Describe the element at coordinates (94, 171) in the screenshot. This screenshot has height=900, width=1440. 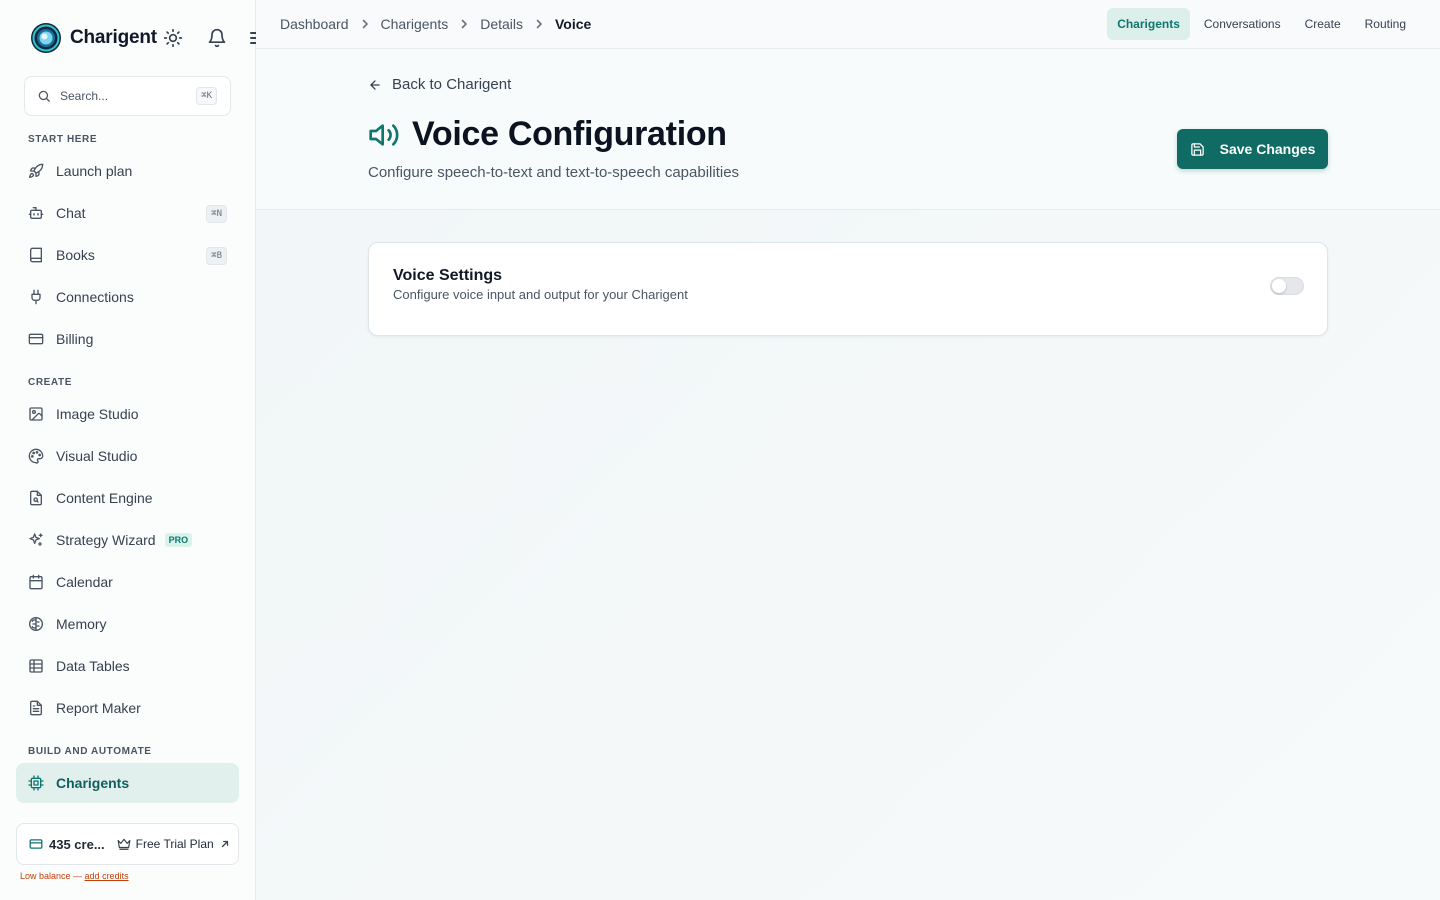
I see `sidebar-item-label: Launch plan` at that location.